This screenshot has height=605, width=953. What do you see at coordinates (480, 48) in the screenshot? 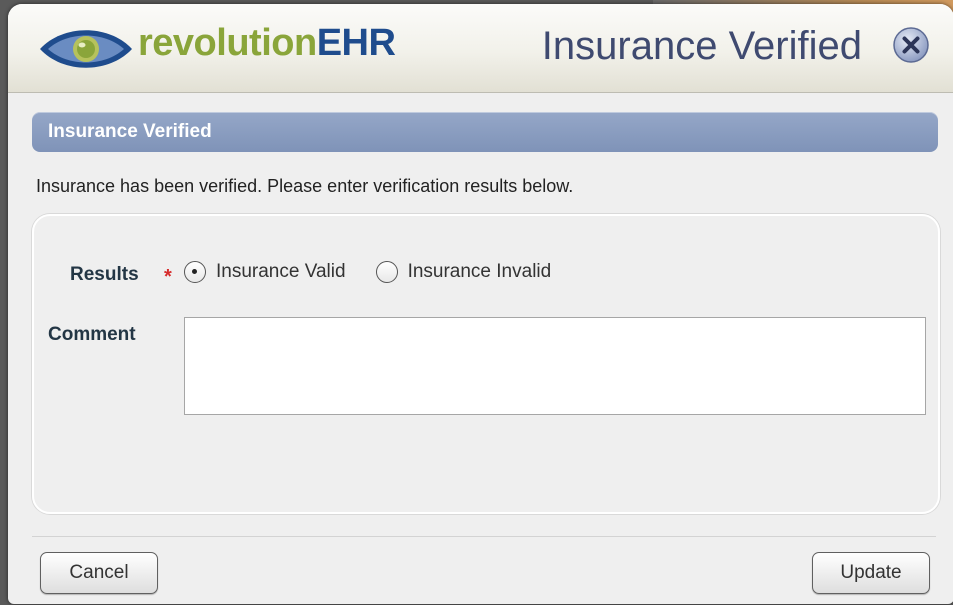
I see `dialog-titlebar: revolutionEHR Insurance Verified` at bounding box center [480, 48].